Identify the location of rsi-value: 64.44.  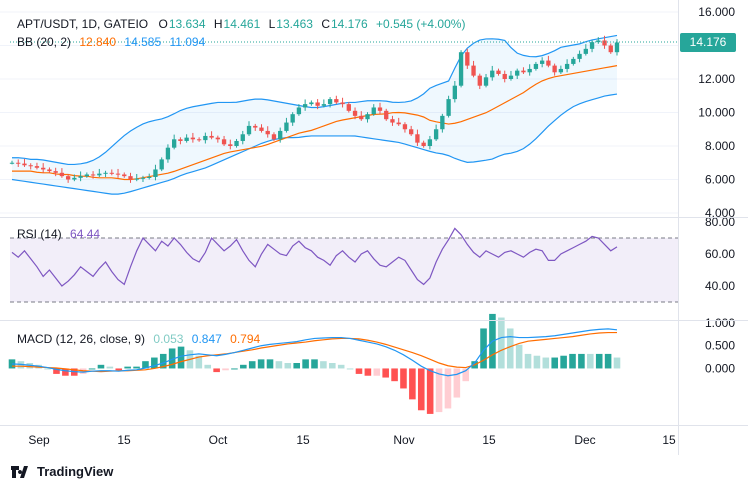
(85, 234).